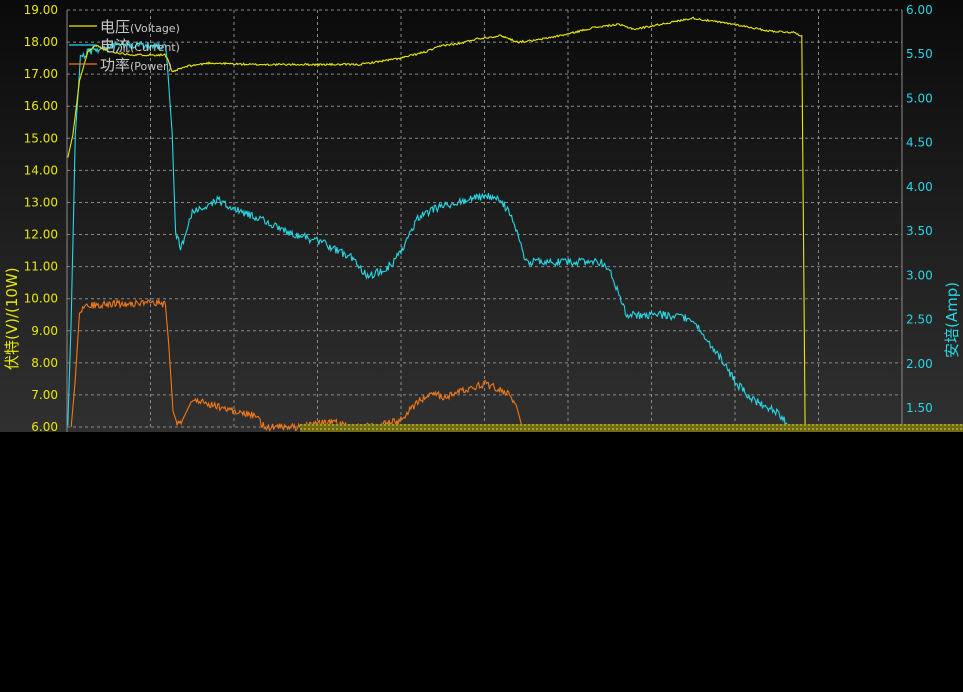  What do you see at coordinates (919, 275) in the screenshot?
I see `y2-tick-label: 3.00` at bounding box center [919, 275].